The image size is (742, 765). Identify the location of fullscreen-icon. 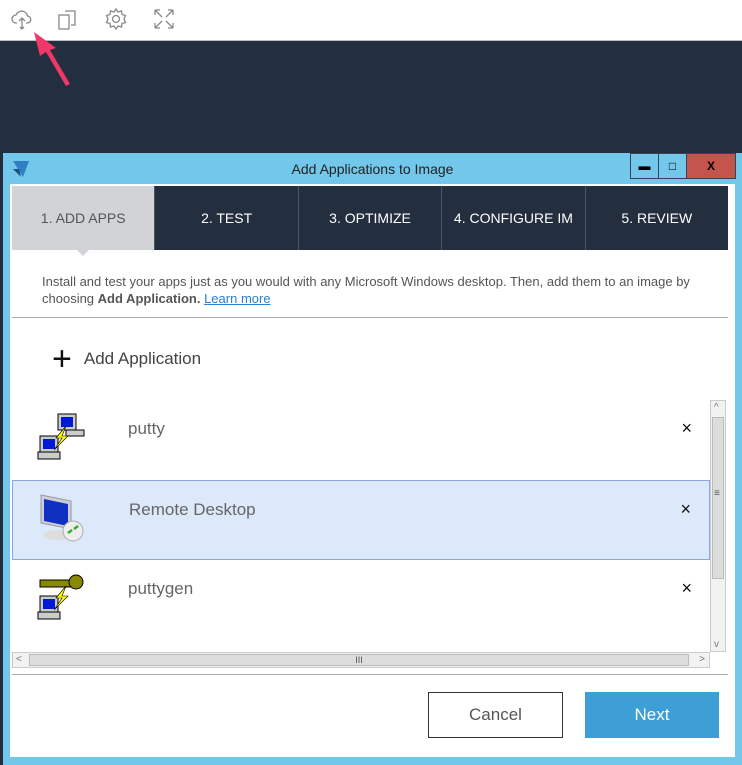
(164, 19).